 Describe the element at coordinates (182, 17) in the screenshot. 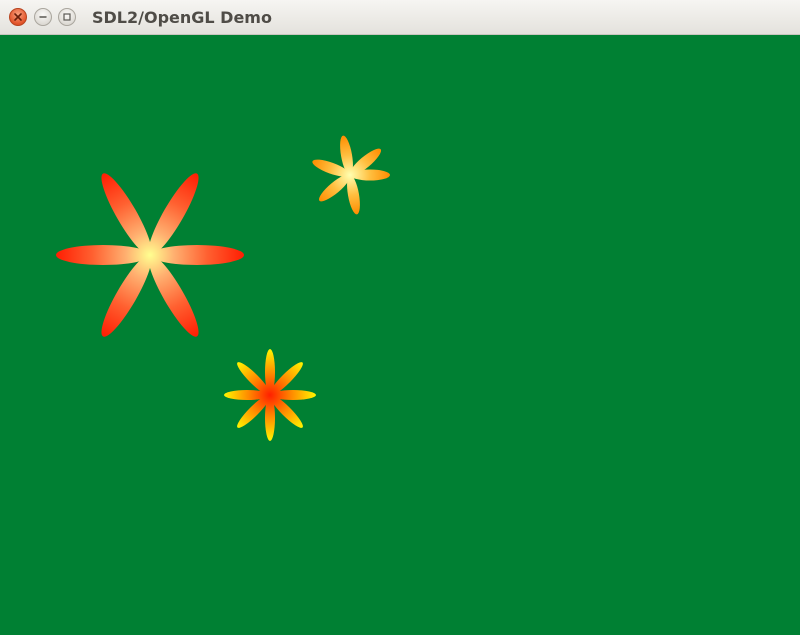

I see `window-title: SDL2/OpenGL Demo` at that location.